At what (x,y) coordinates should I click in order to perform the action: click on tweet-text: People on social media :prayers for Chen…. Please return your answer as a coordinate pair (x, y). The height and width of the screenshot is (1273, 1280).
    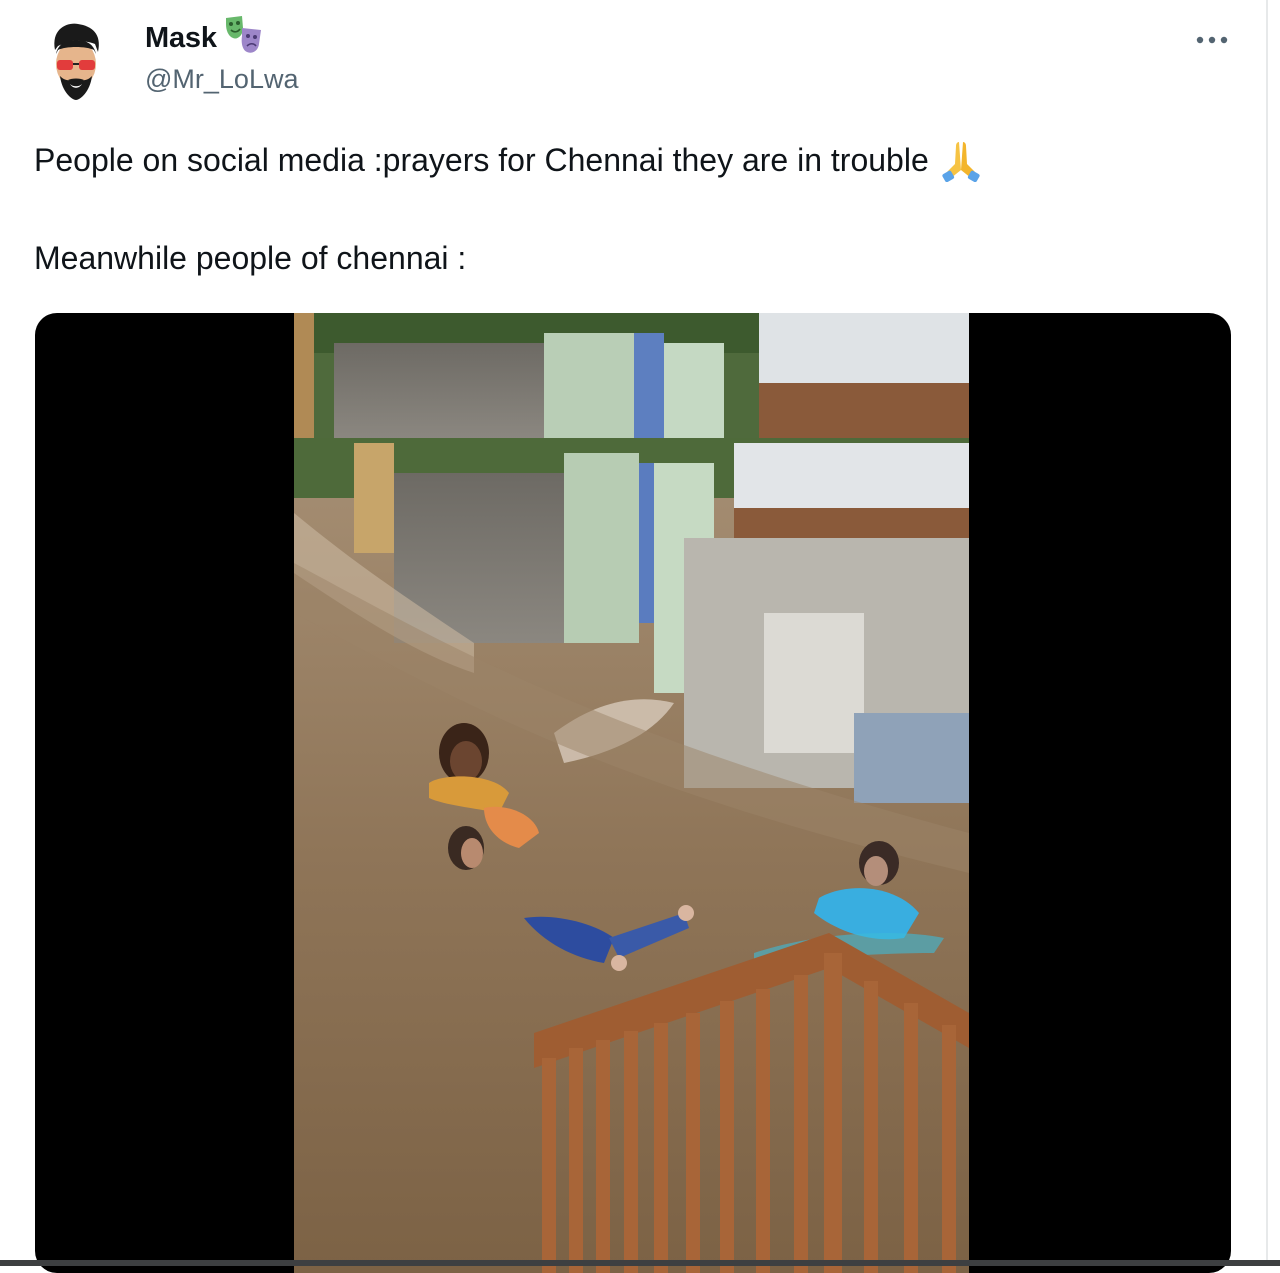
    Looking at the image, I should click on (481, 159).